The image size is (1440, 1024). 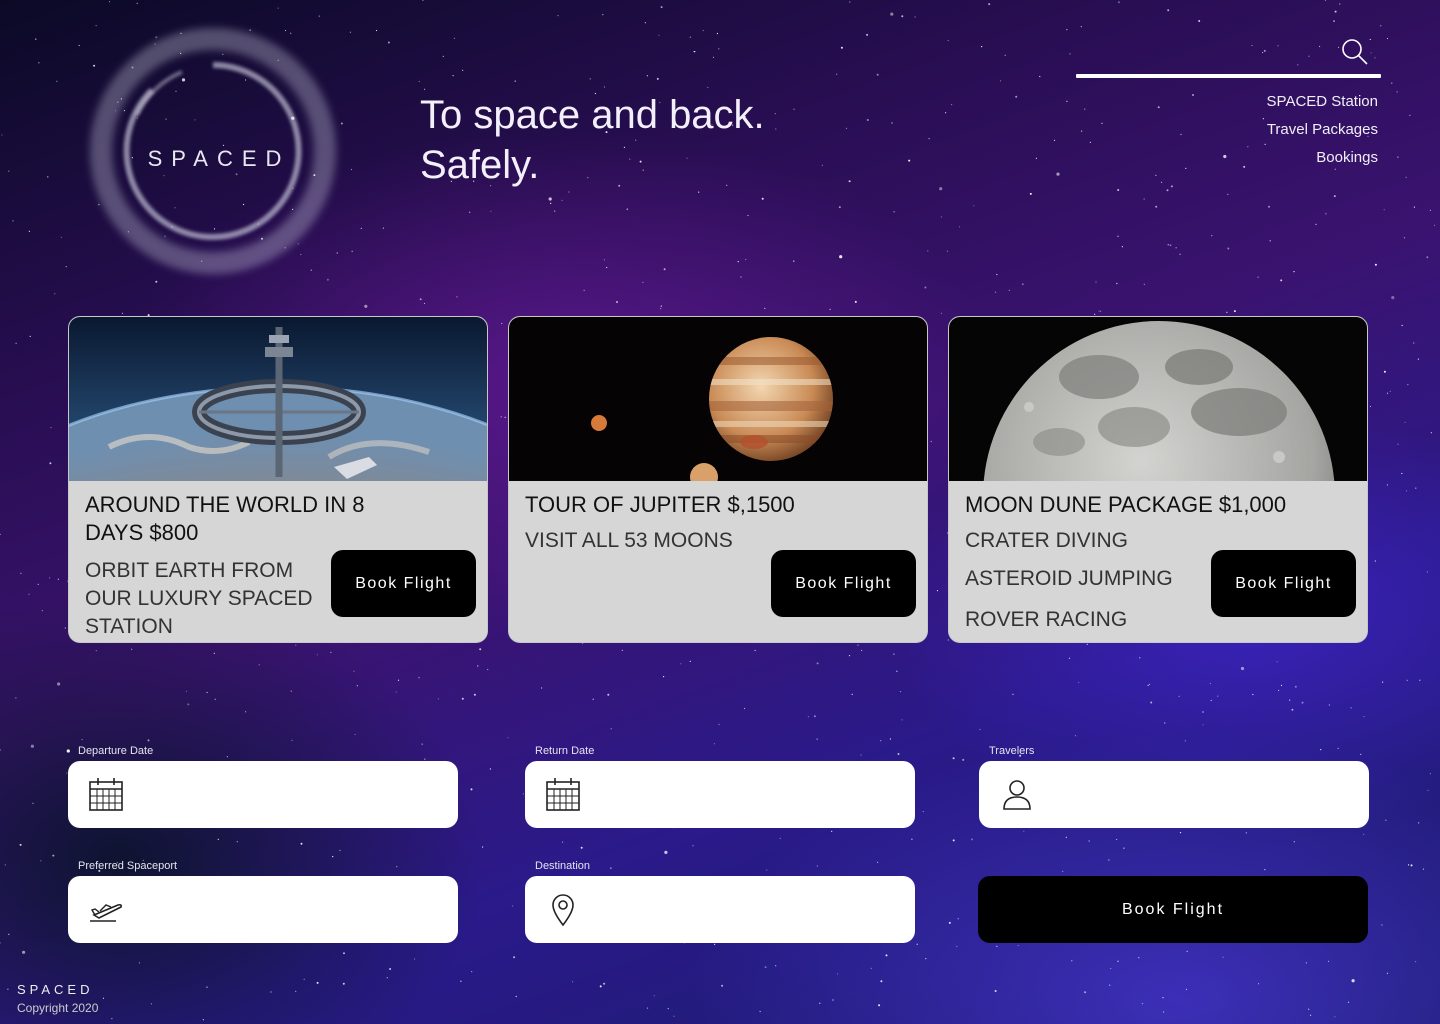 I want to click on user-icon, so click(x=1017, y=794).